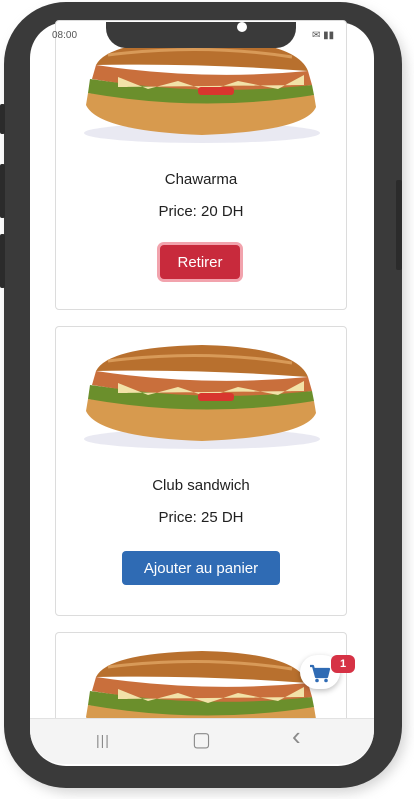  I want to click on side-button, so click(2, 261).